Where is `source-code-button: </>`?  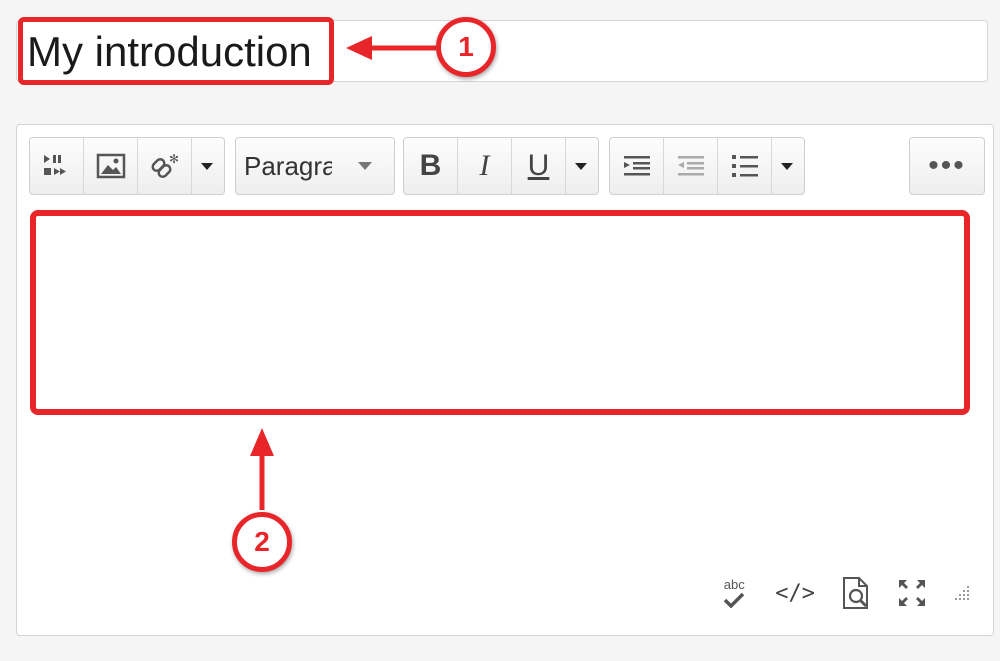
source-code-button: </> is located at coordinates (795, 593).